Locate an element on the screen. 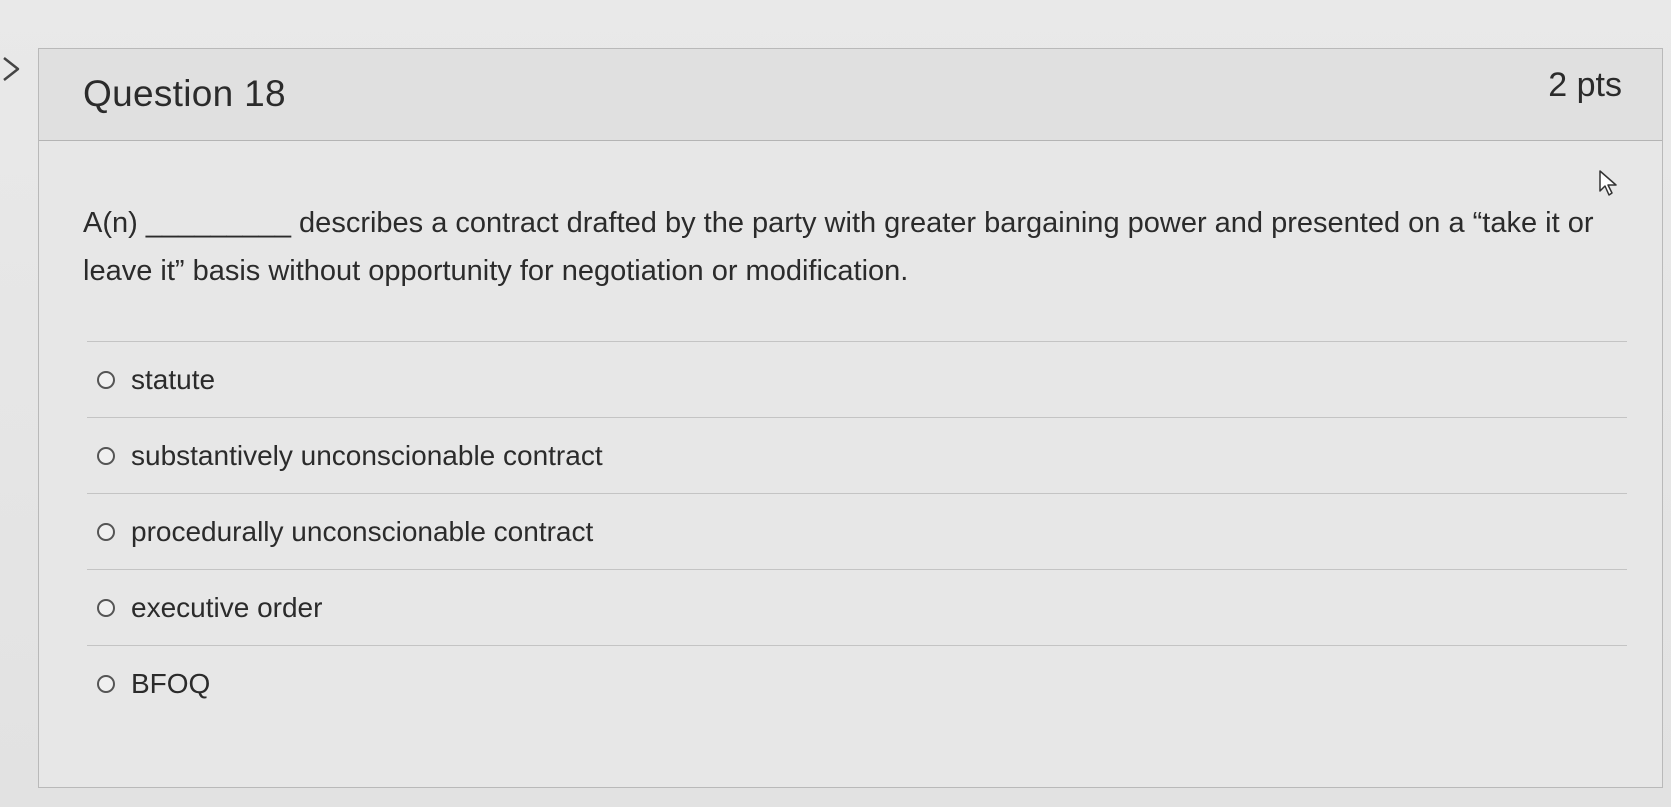 The width and height of the screenshot is (1671, 807). answer-label: procedurally unconscionable contract is located at coordinates (362, 531).